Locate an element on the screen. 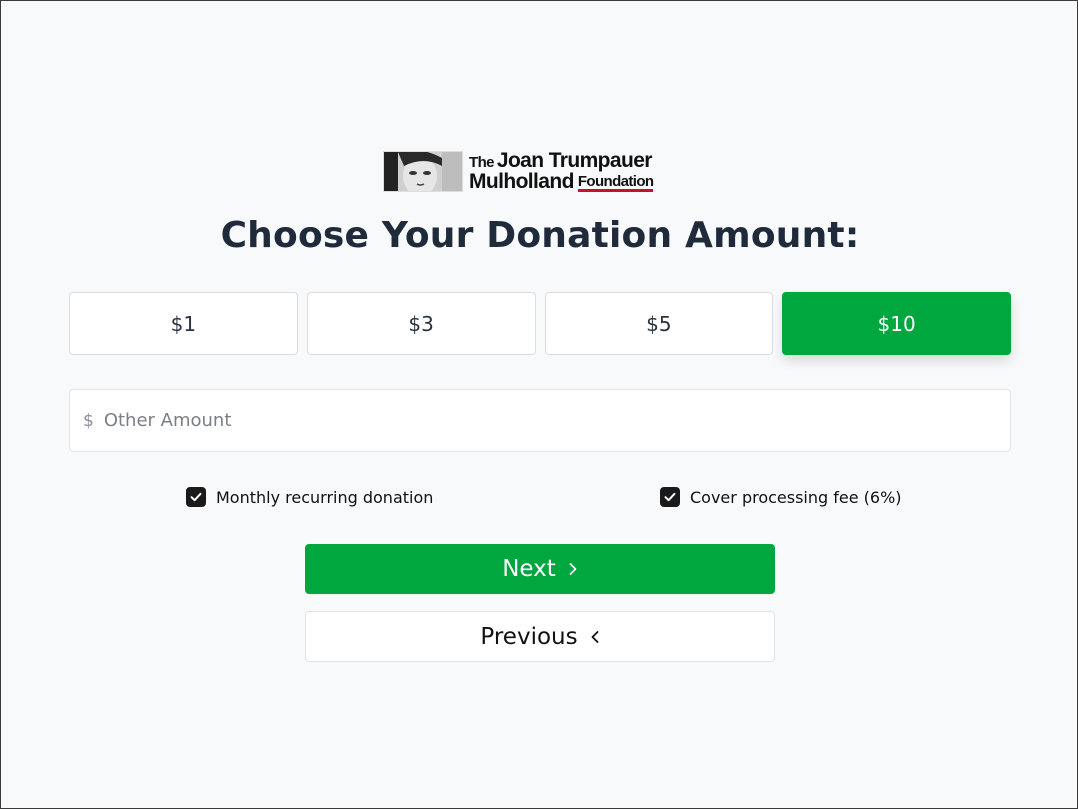 Image resolution: width=1078 pixels, height=809 pixels. amount-button-1: $1 is located at coordinates (183, 323).